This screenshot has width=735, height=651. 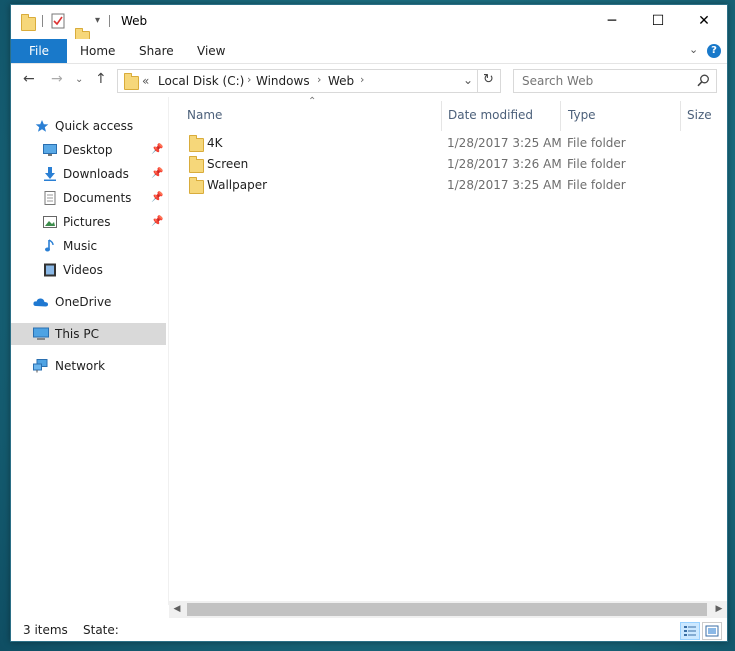 I want to click on address-history-icon: ⌄, so click(x=468, y=80).